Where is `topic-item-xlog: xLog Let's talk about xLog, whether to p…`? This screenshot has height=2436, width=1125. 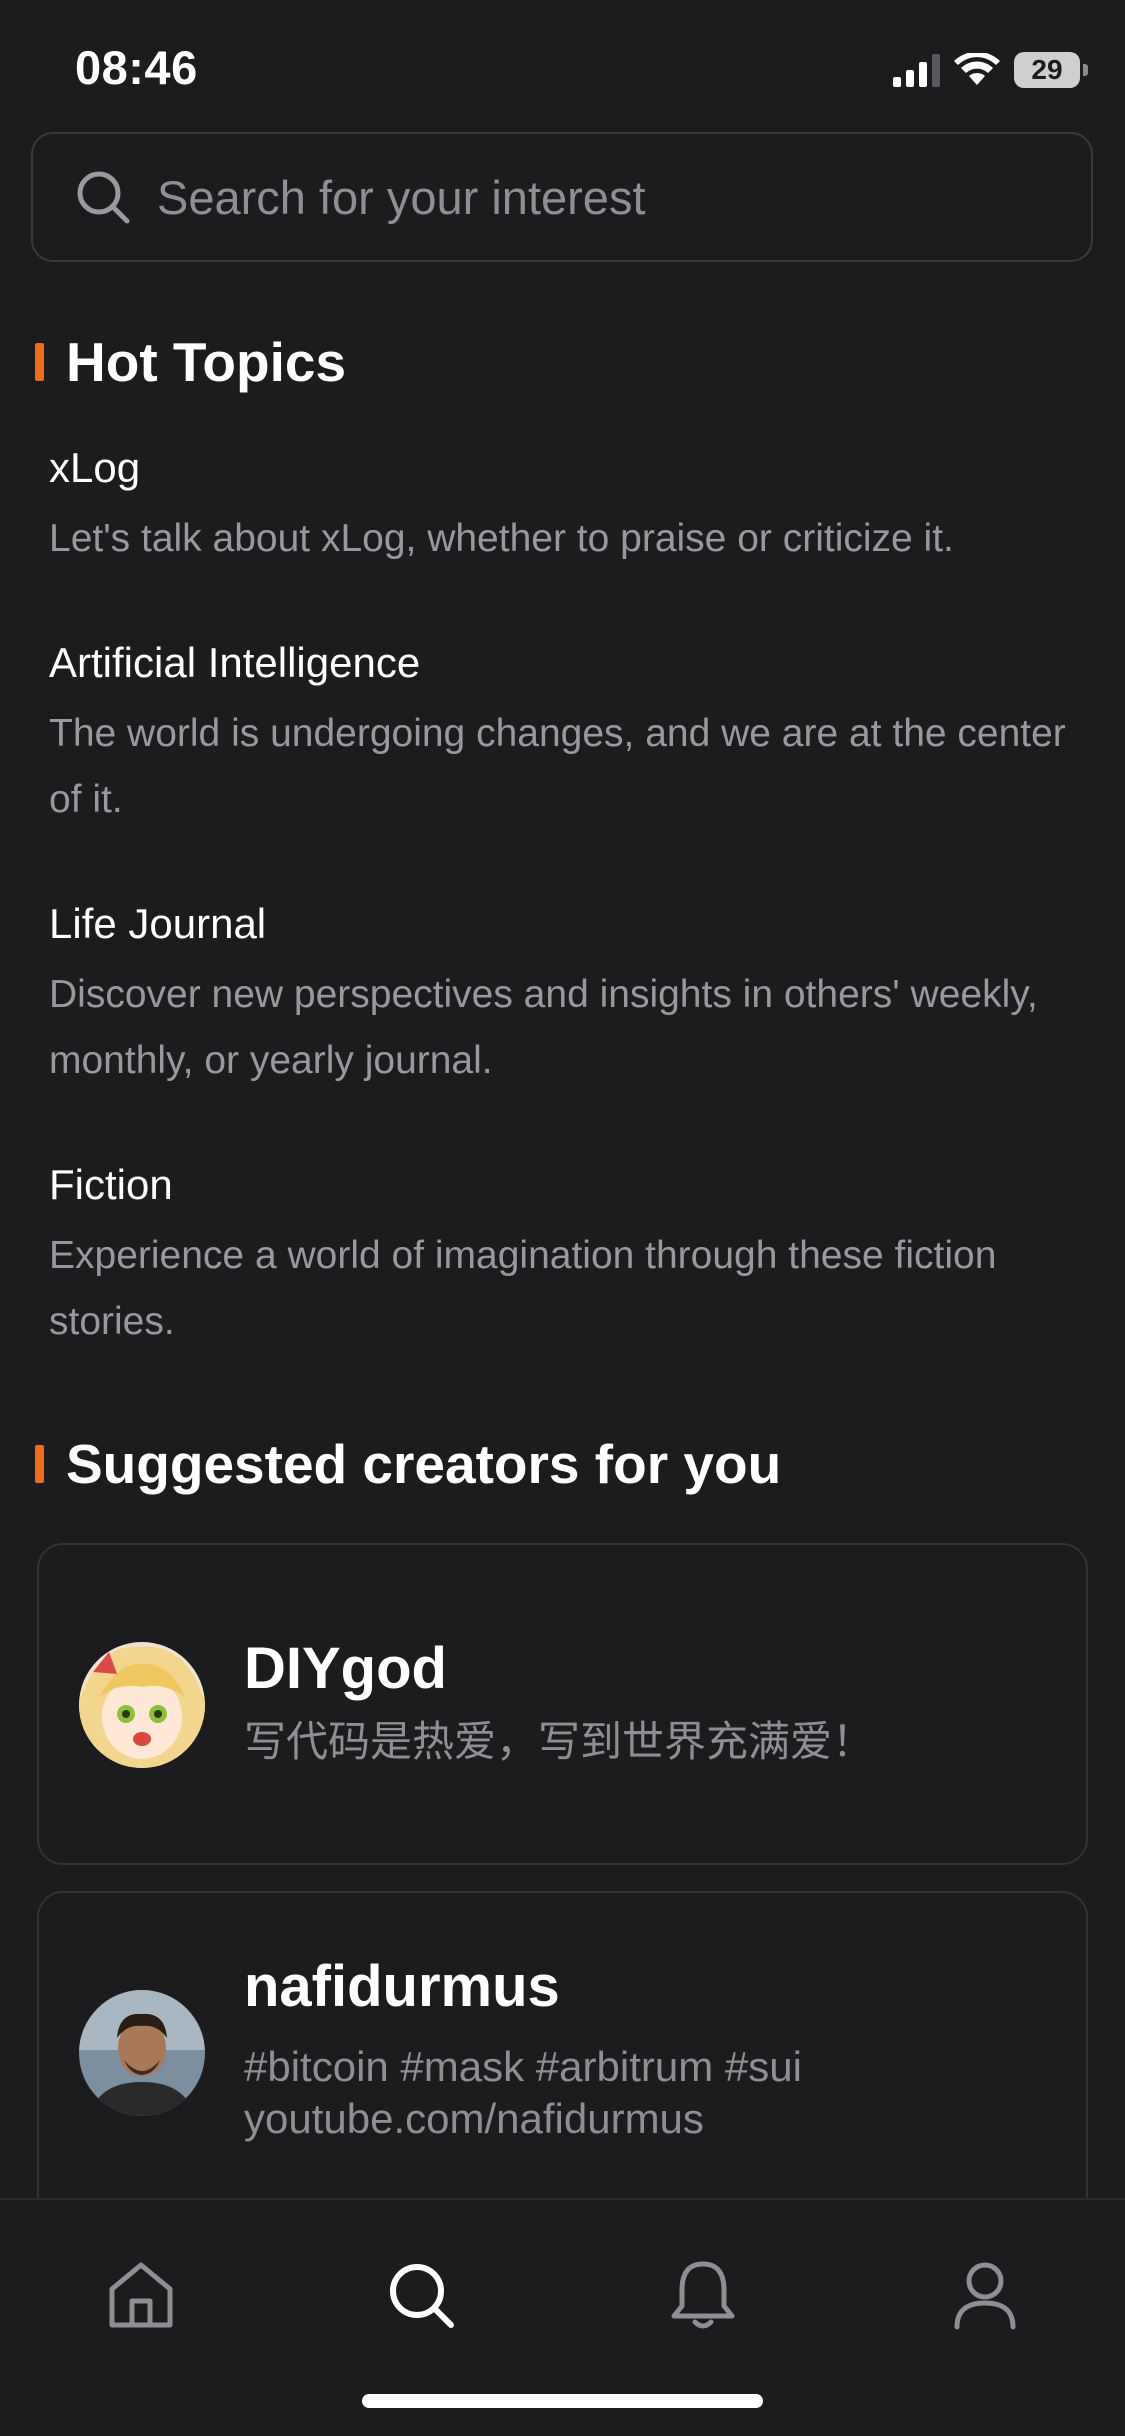 topic-item-xlog: xLog Let's talk about xLog, whether to p… is located at coordinates (564, 506).